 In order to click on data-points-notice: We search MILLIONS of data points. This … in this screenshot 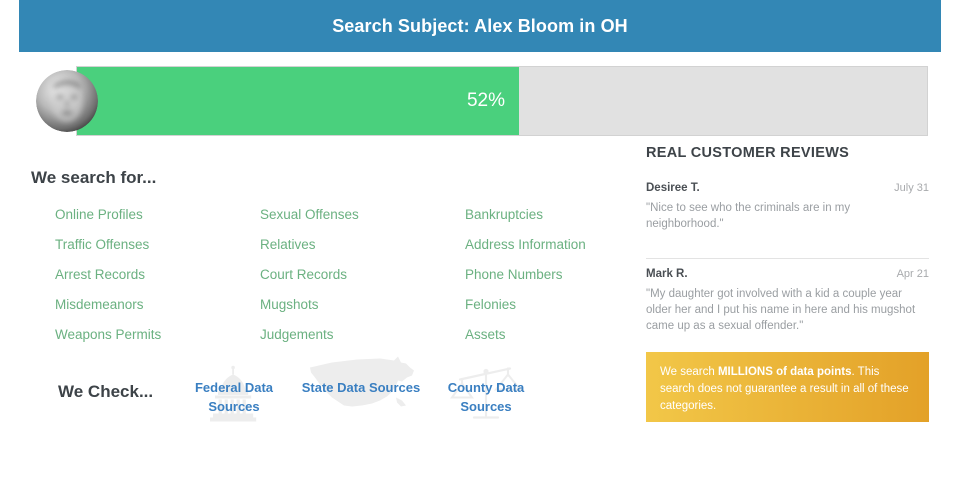, I will do `click(787, 387)`.